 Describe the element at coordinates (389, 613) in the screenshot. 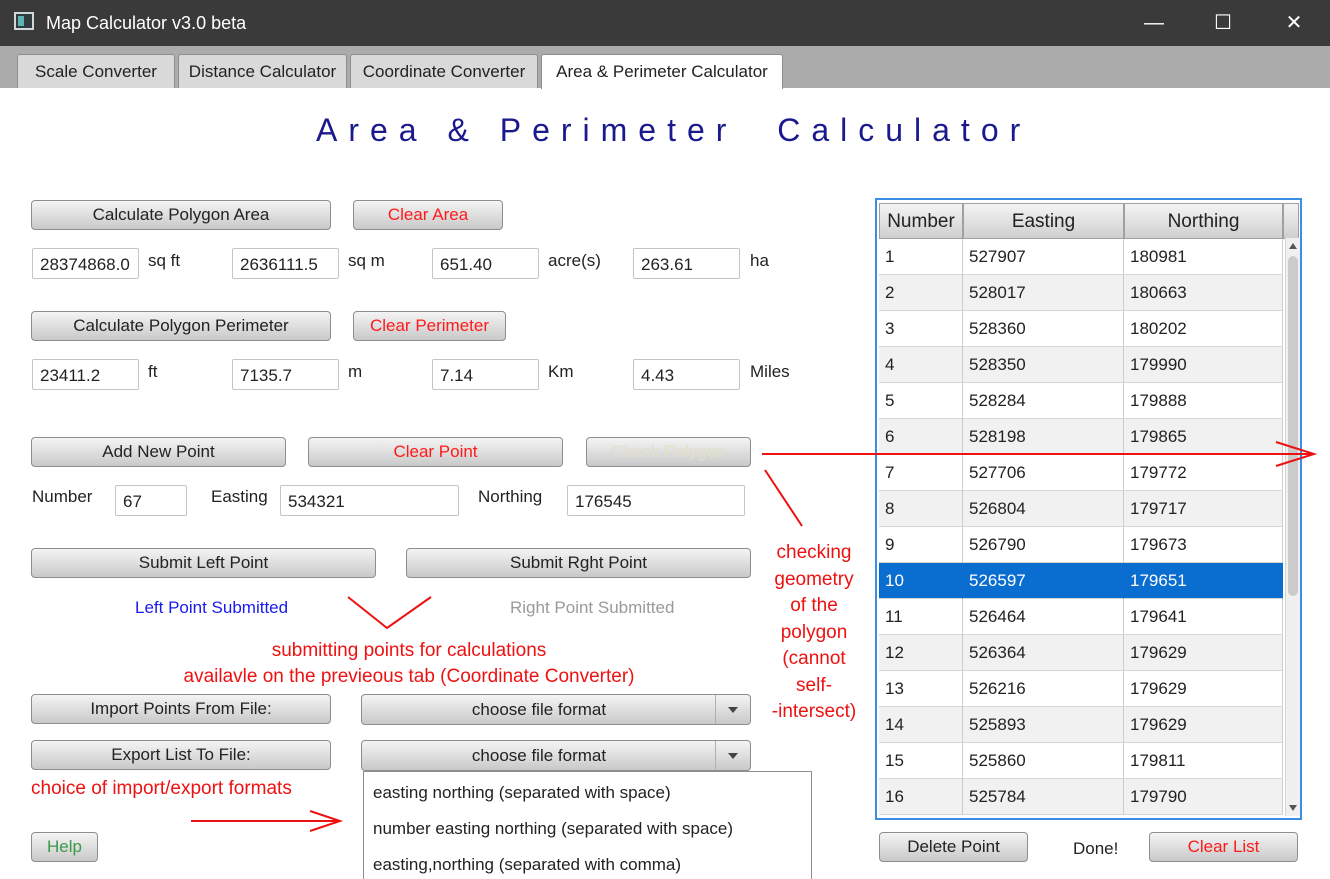

I see `arrow-submit-points` at that location.